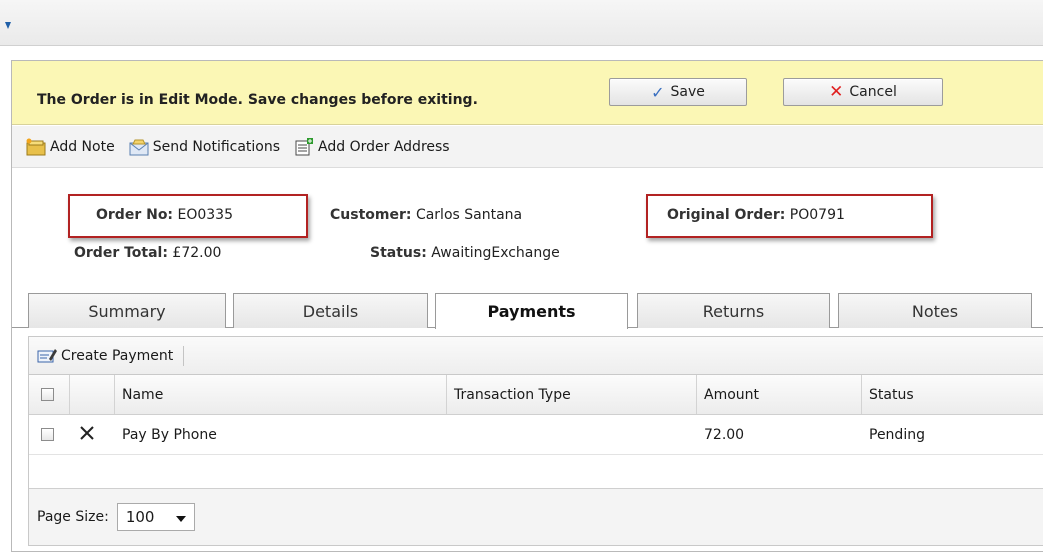 The image size is (1043, 554). Describe the element at coordinates (36, 147) in the screenshot. I see `note-icon` at that location.